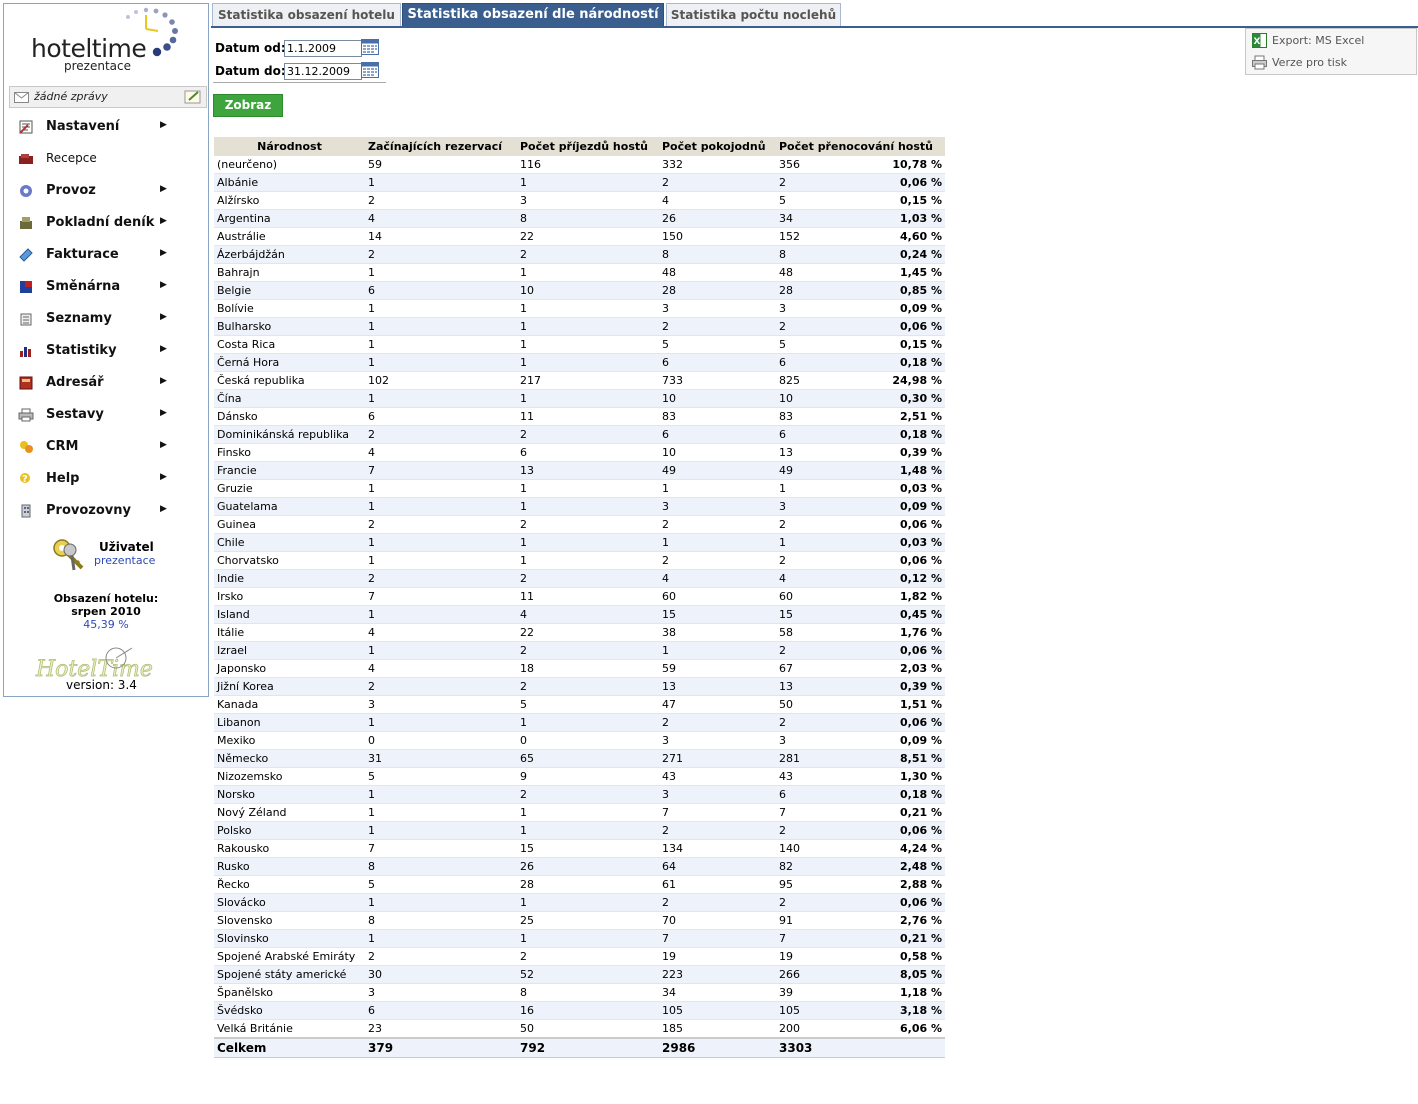  Describe the element at coordinates (831, 758) in the screenshot. I see `value-cell: 281` at that location.